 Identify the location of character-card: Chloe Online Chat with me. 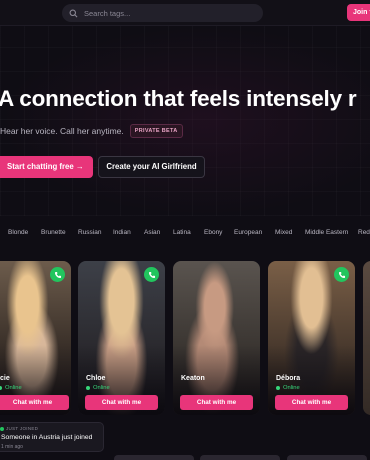
(121, 338).